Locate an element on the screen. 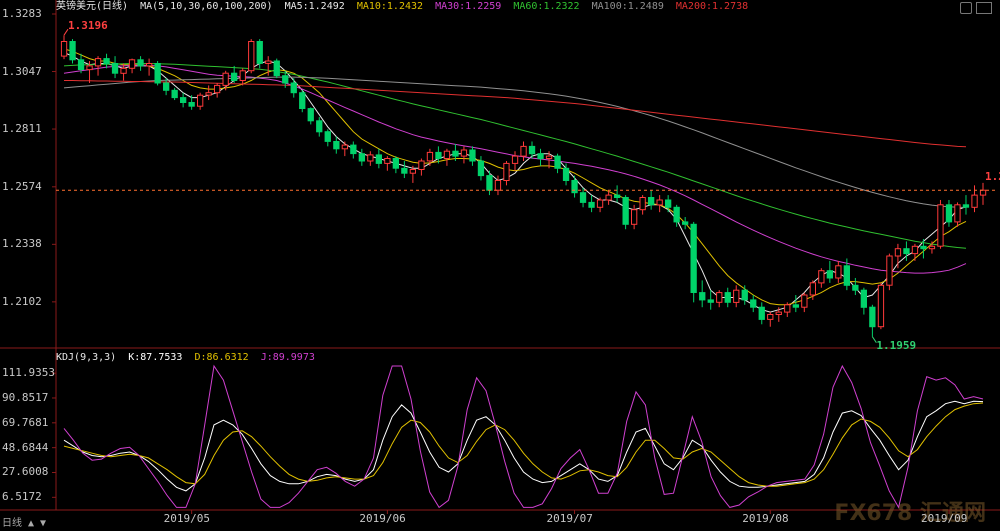 This screenshot has width=1000, height=531. price-tick-label: 1.2338 is located at coordinates (22, 244).